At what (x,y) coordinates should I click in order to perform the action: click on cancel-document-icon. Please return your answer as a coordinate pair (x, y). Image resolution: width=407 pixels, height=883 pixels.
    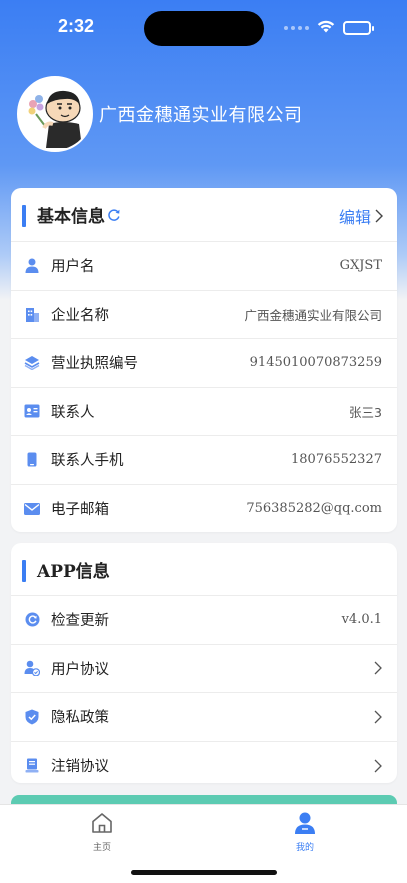
    Looking at the image, I should click on (32, 766).